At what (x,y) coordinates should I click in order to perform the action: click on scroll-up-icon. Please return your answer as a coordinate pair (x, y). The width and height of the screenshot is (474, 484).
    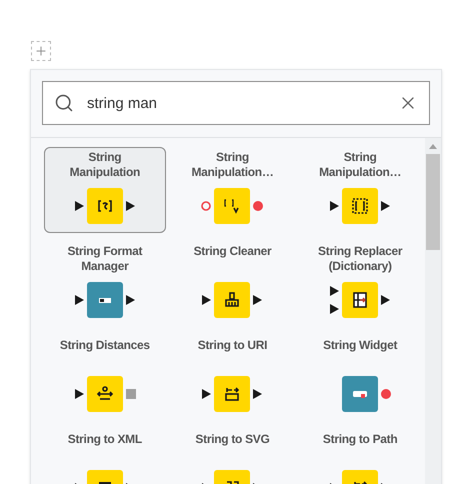
    Looking at the image, I should click on (433, 146).